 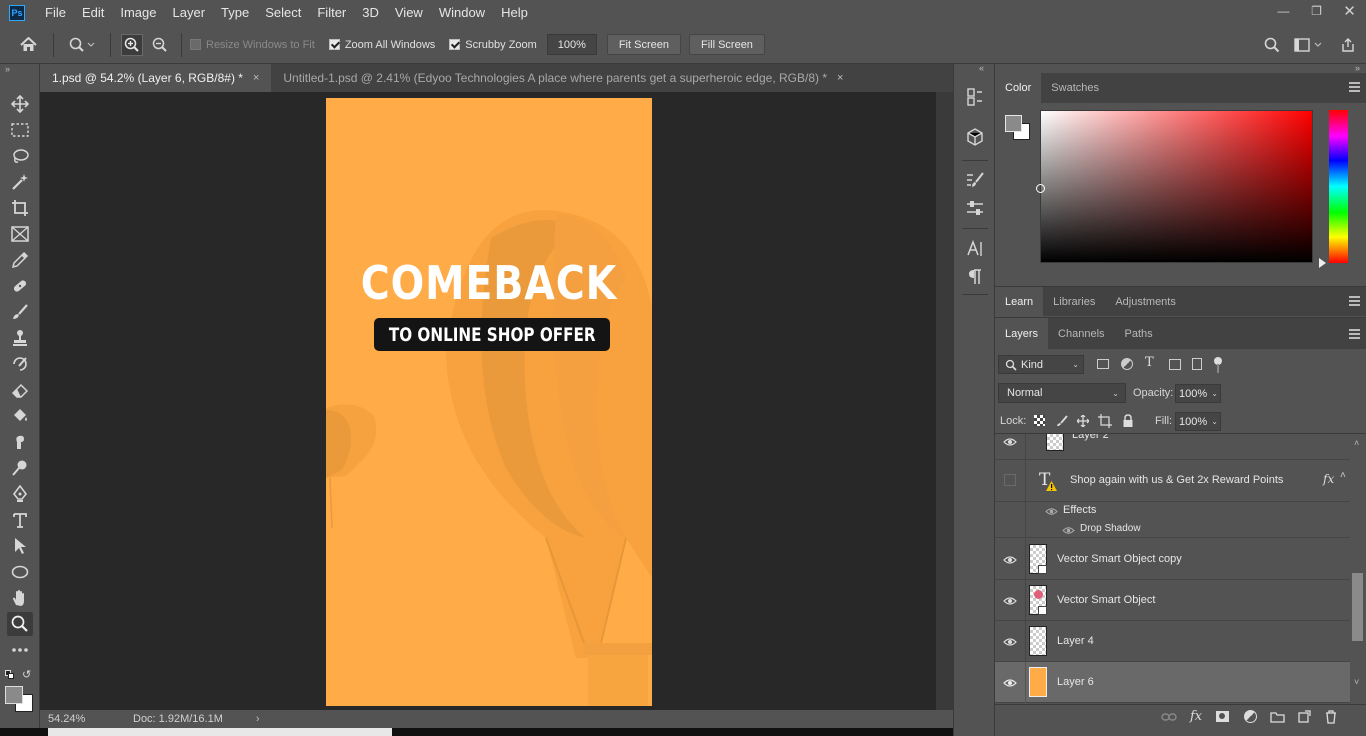 I want to click on hue-slider, so click(x=1338, y=186).